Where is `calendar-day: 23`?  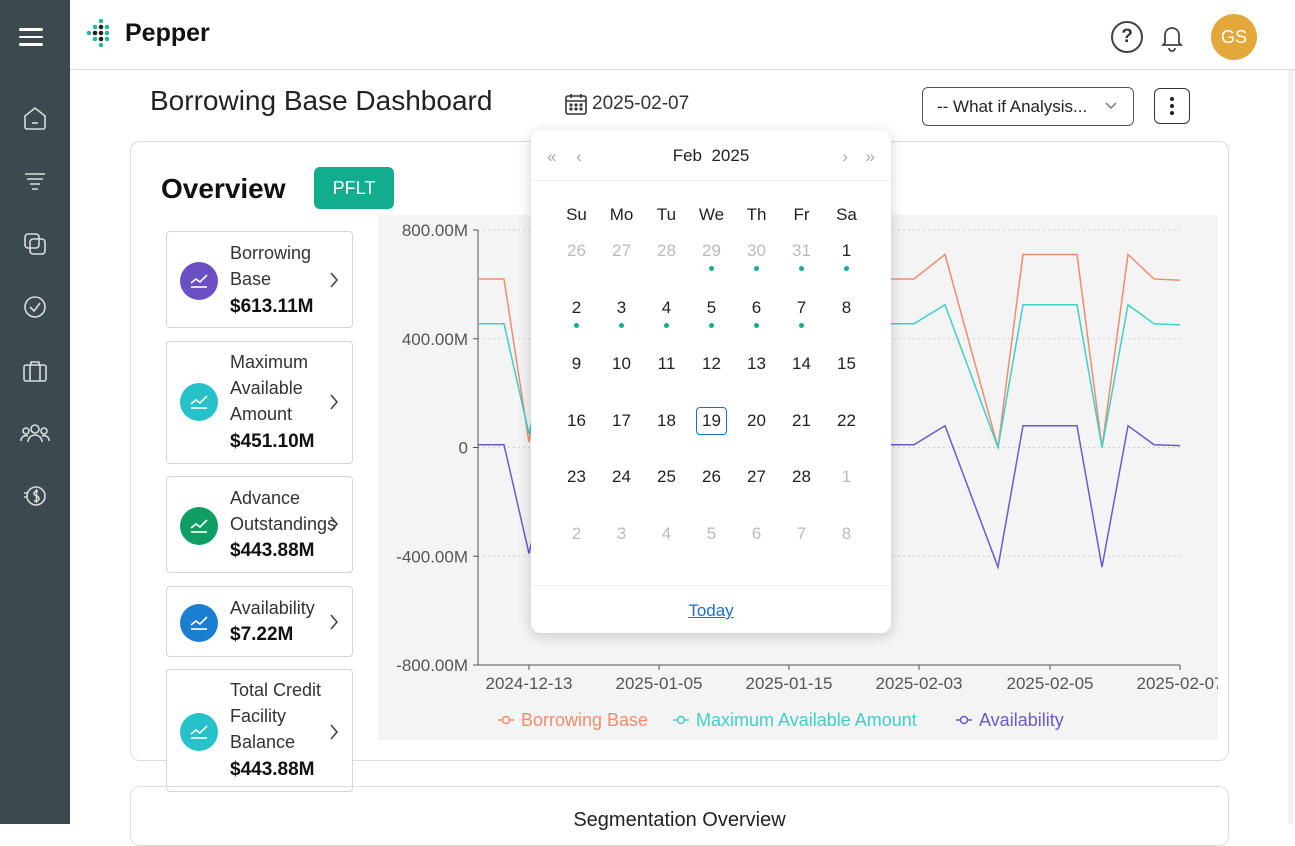 calendar-day: 23 is located at coordinates (576, 490).